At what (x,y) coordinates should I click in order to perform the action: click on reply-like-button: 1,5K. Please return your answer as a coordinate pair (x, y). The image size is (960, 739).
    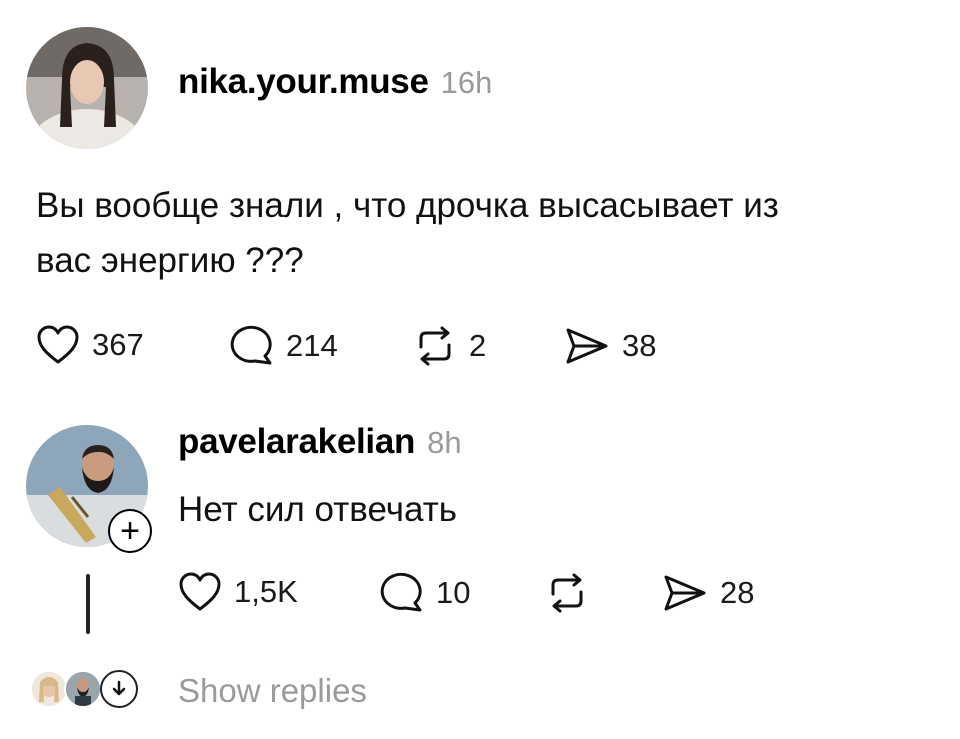
    Looking at the image, I should click on (238, 592).